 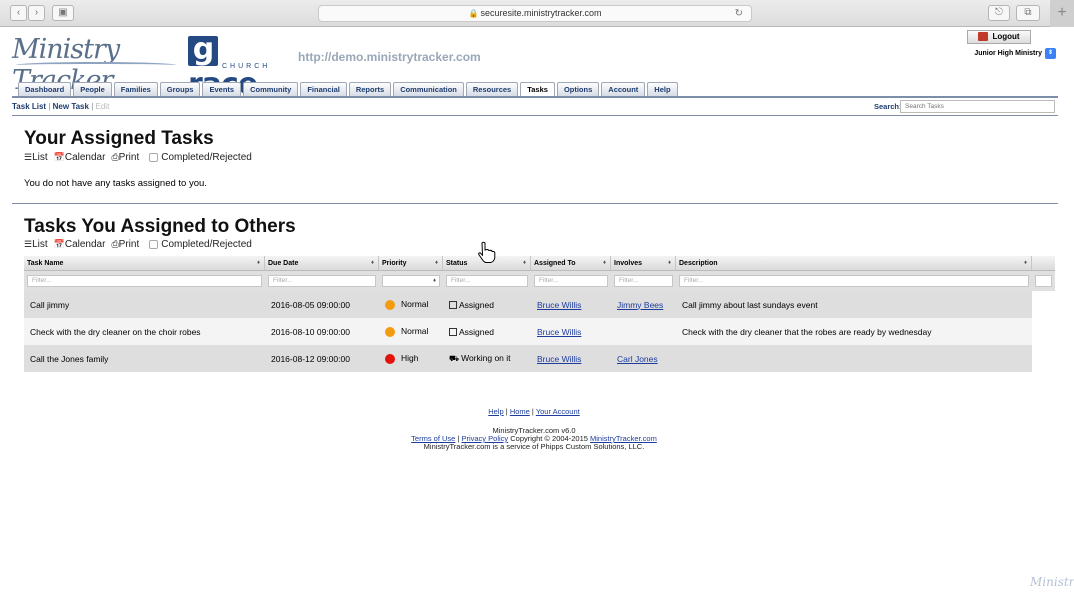 What do you see at coordinates (322, 263) in the screenshot?
I see `column-header: Due Date ♦` at bounding box center [322, 263].